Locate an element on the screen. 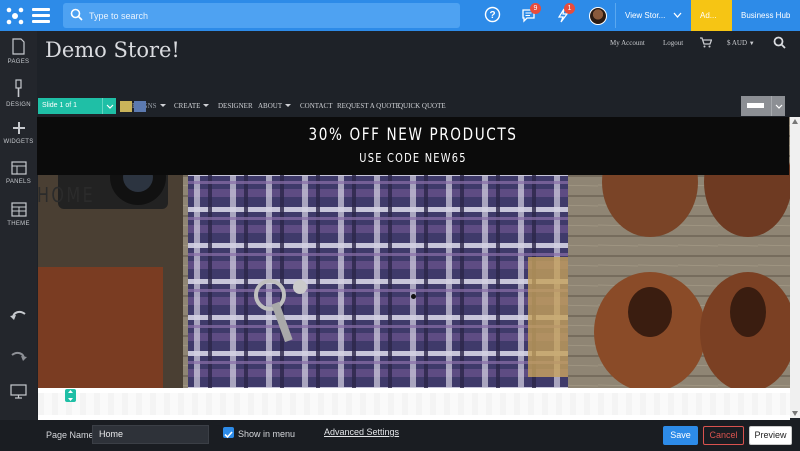 This screenshot has height=451, width=800. preview-button: Preview is located at coordinates (770, 435).